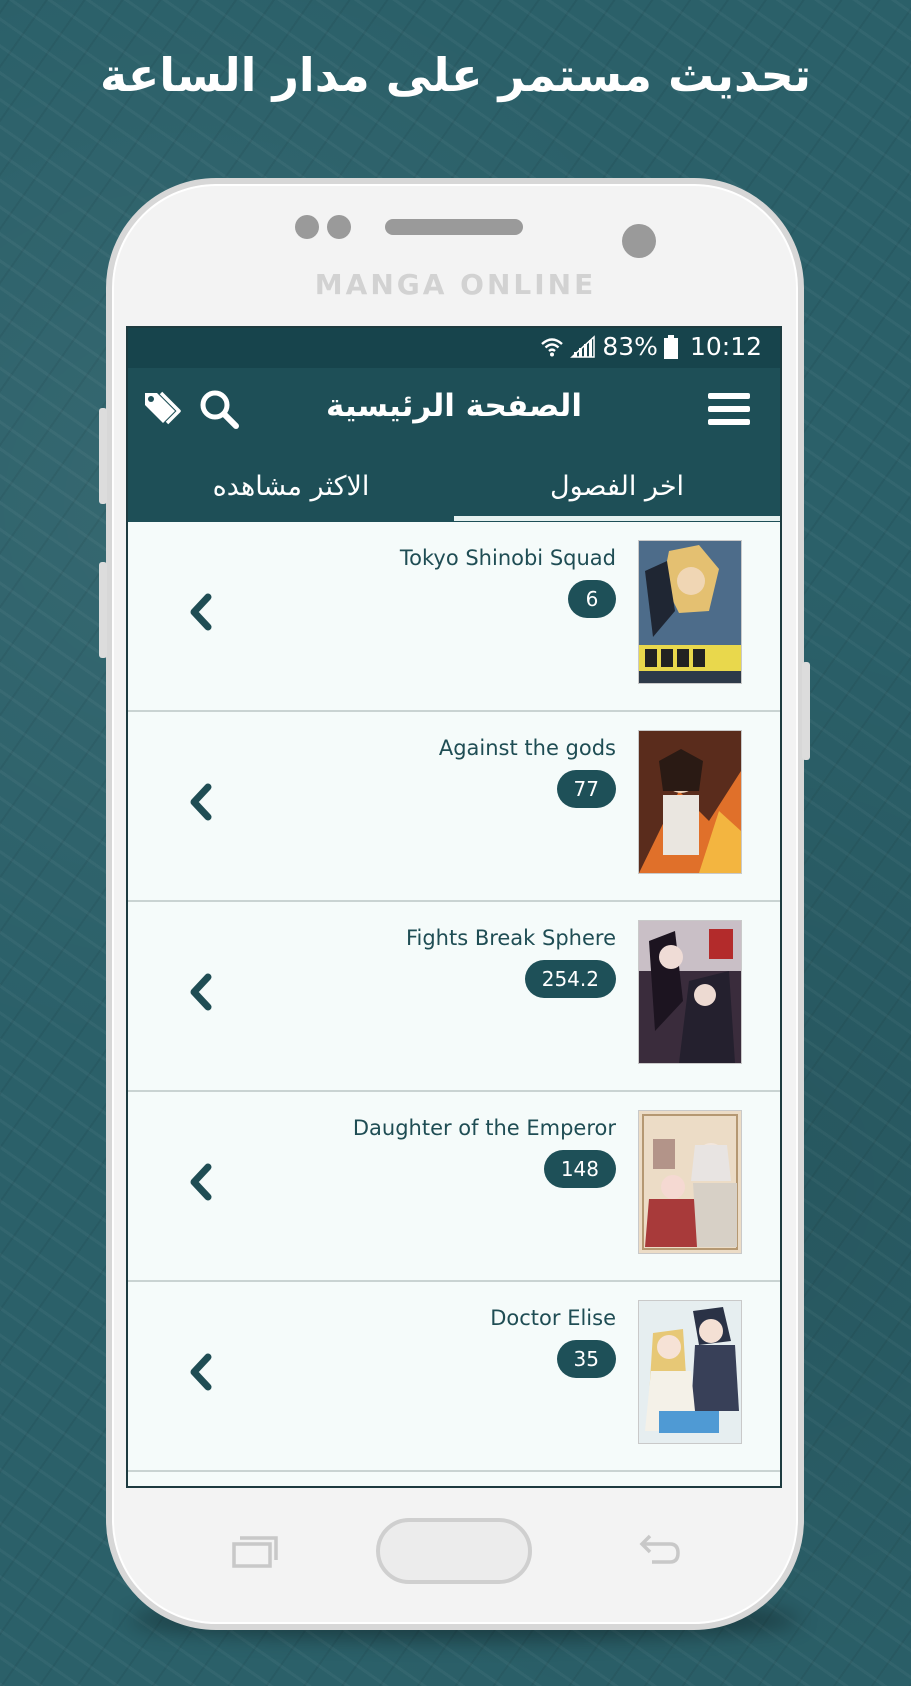 This screenshot has height=1686, width=911. I want to click on tab-label: اخر الفصول, so click(617, 486).